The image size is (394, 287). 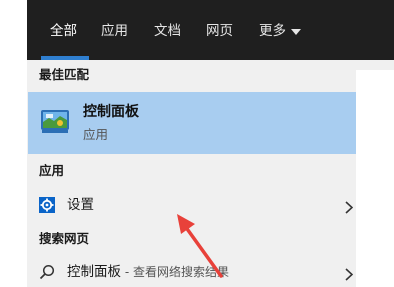 I want to click on desktop-background, so click(x=13, y=143).